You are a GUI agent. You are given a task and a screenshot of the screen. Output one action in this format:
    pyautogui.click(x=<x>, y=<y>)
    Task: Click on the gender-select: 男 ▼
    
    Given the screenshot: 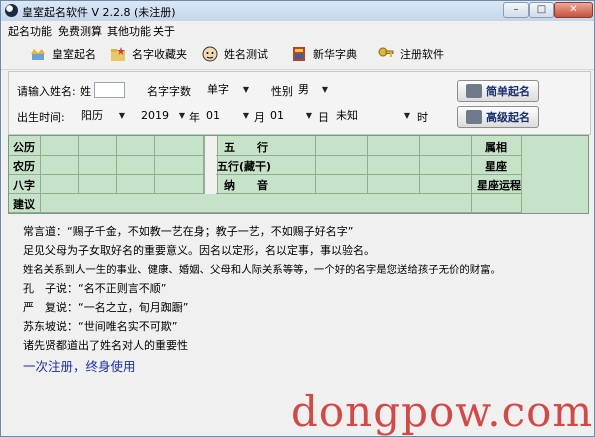 What is the action you would take?
    pyautogui.click(x=313, y=90)
    